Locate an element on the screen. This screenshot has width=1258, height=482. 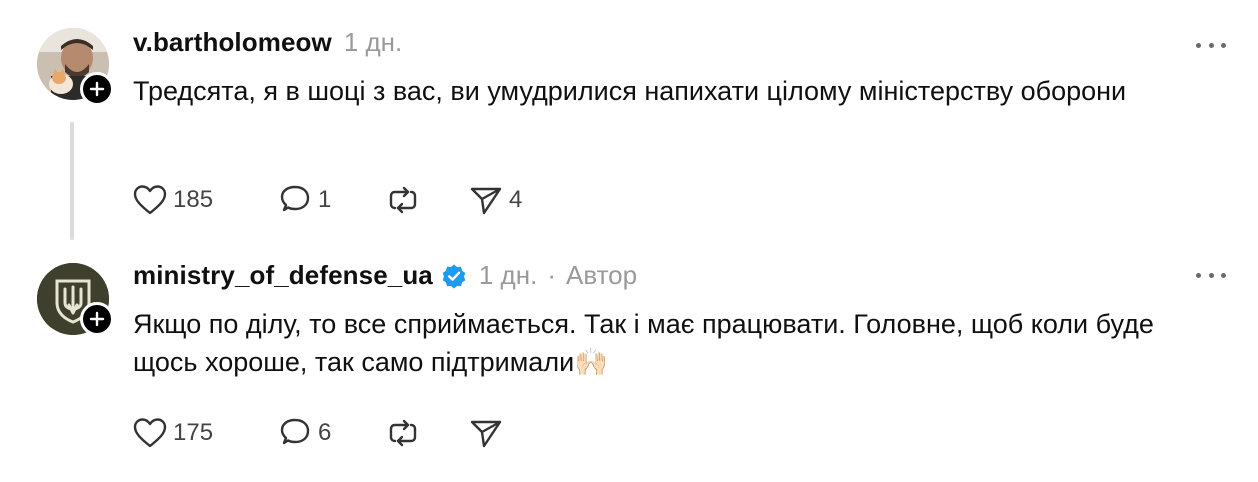
reply-count: 6 is located at coordinates (325, 432).